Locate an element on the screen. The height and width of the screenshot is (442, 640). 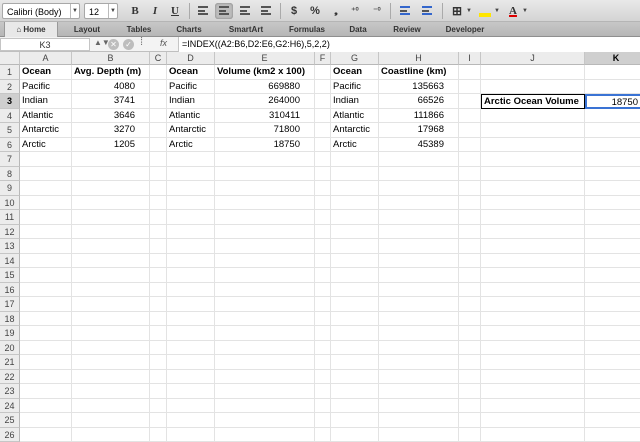
cell-i14 is located at coordinates (470, 261).